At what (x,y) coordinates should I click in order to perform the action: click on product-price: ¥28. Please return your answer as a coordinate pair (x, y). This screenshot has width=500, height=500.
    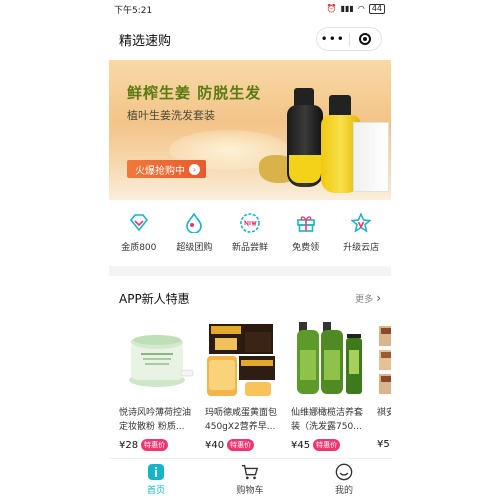
    Looking at the image, I should click on (129, 445).